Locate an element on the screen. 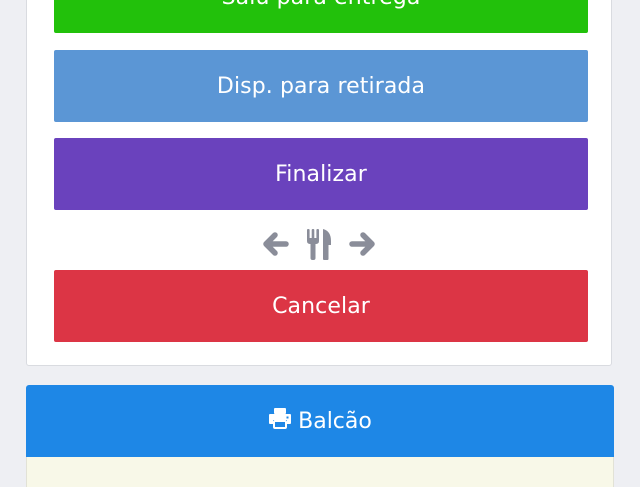 The image size is (640, 487). finalize-button: Finalizar is located at coordinates (321, 174).